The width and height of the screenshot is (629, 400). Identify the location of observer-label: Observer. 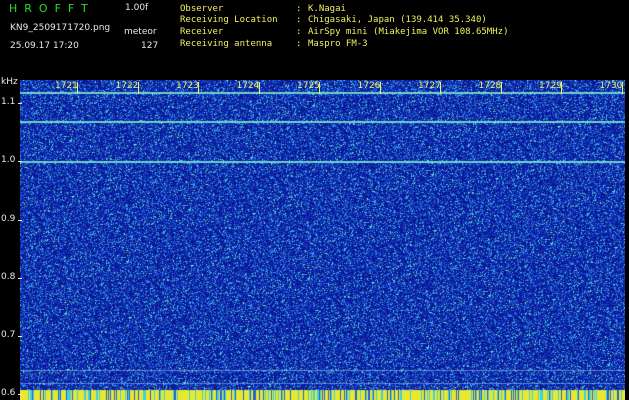
(202, 9).